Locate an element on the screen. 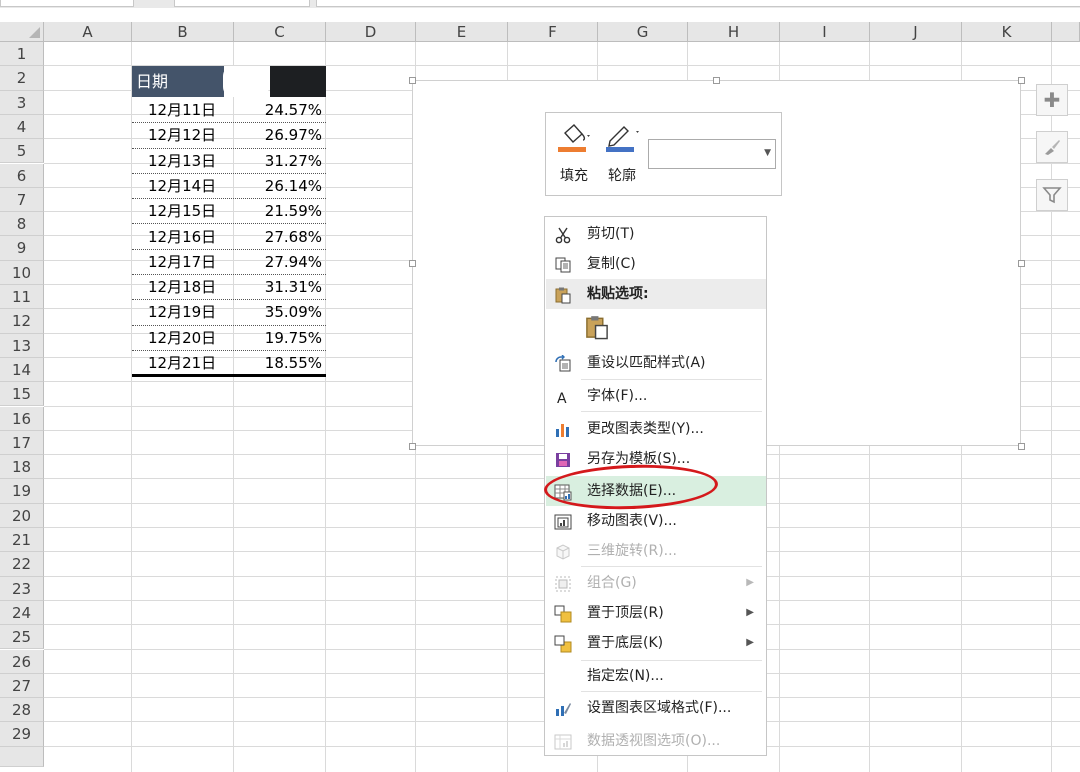 This screenshot has height=772, width=1080. table-row: 12月13日 31.27% is located at coordinates (229, 161).